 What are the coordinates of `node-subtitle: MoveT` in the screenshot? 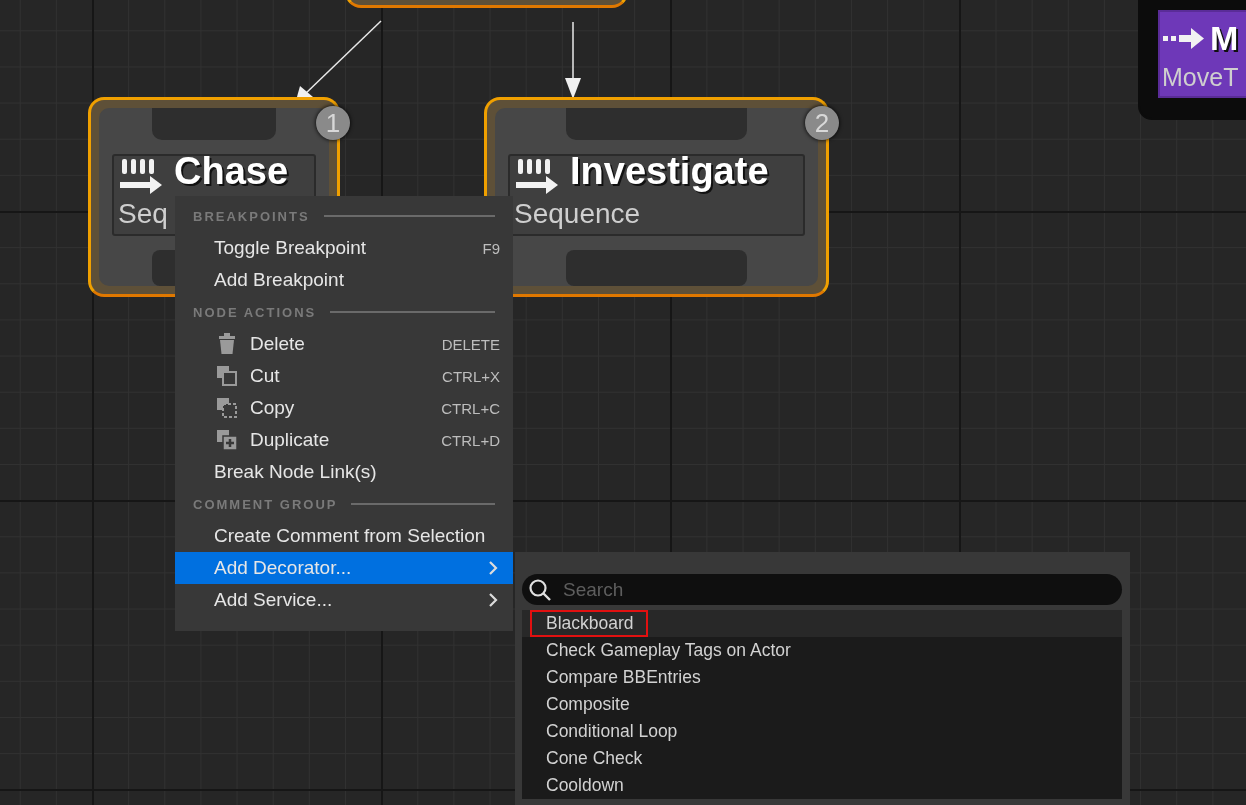 It's located at (1200, 77).